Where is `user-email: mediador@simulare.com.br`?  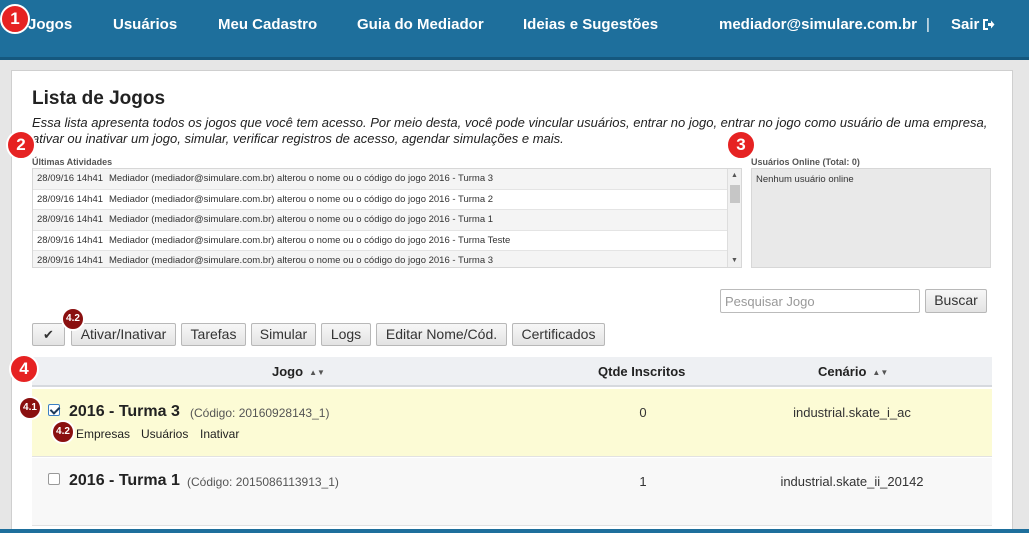 user-email: mediador@simulare.com.br is located at coordinates (818, 24).